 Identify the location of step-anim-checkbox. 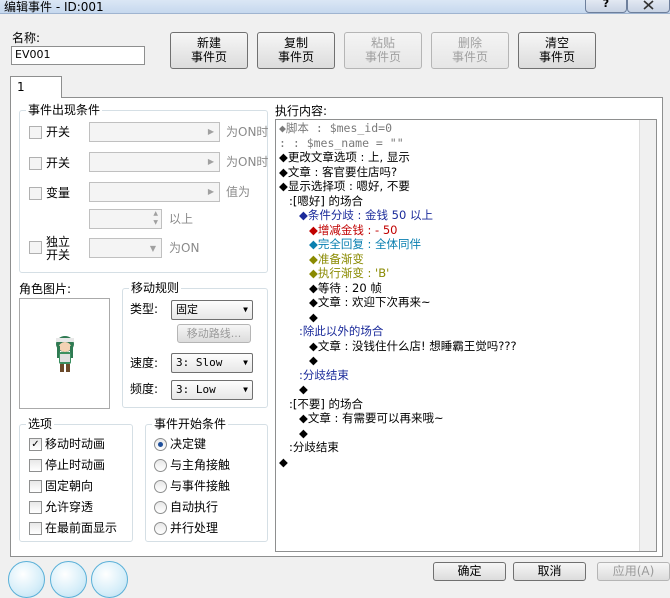
(35, 465).